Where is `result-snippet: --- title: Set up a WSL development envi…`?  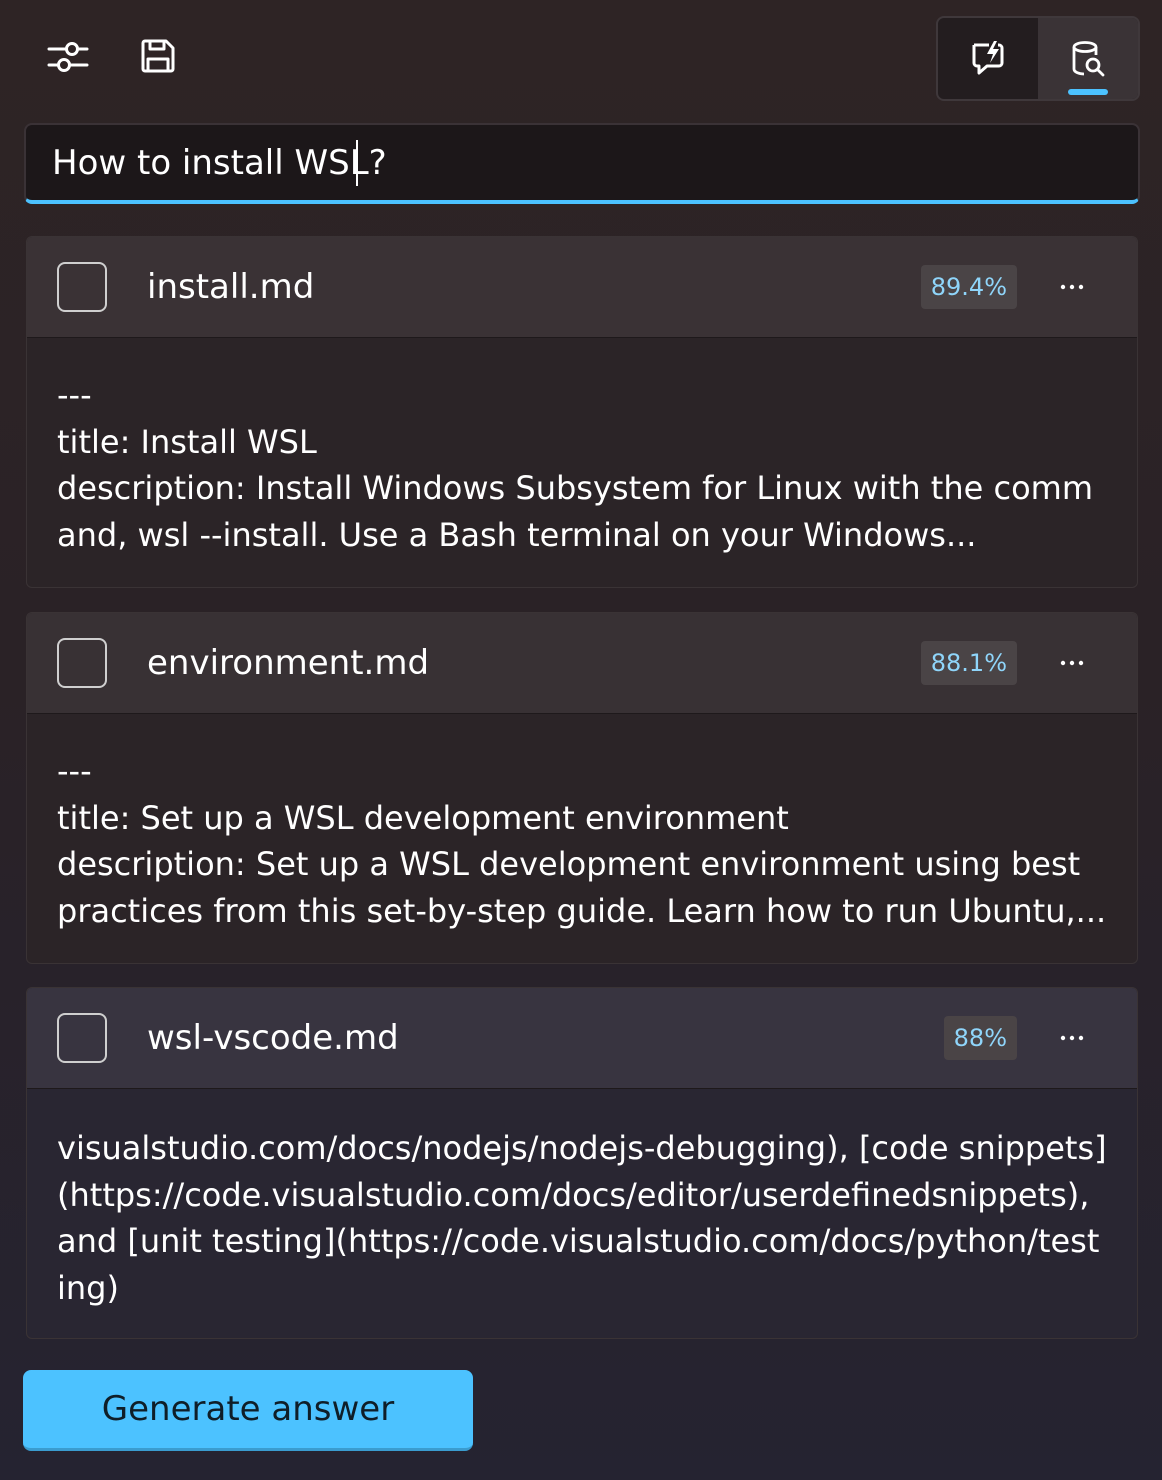
result-snippet: --- title: Set up a WSL development envi… is located at coordinates (582, 841).